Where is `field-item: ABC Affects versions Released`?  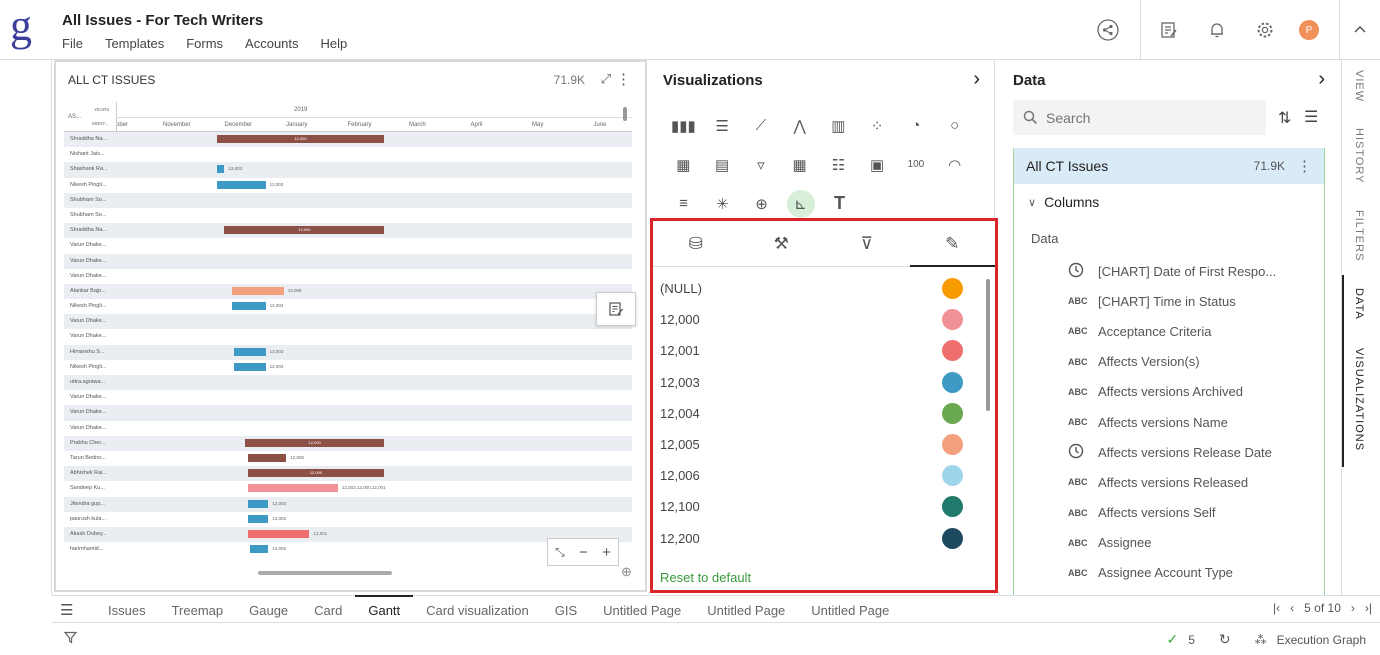
field-item: ABC Affects versions Released is located at coordinates (1169, 482).